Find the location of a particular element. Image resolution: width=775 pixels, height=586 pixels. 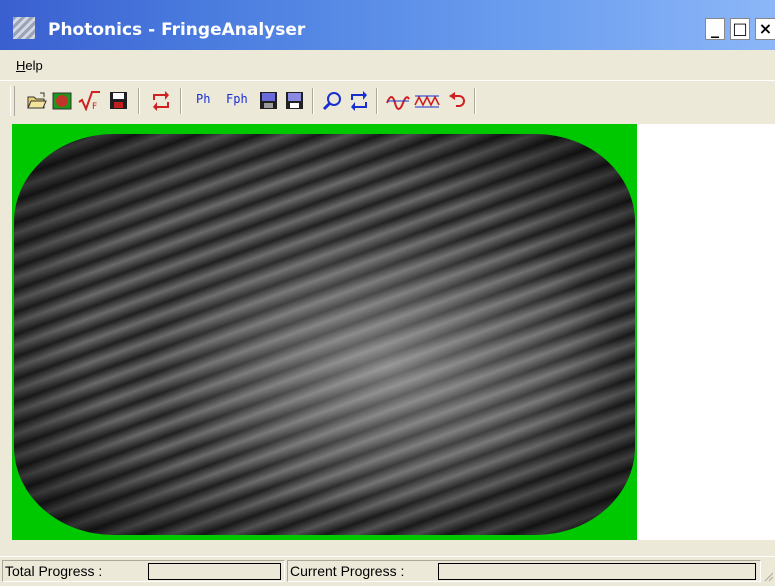

menu-help: Help is located at coordinates (29, 65).